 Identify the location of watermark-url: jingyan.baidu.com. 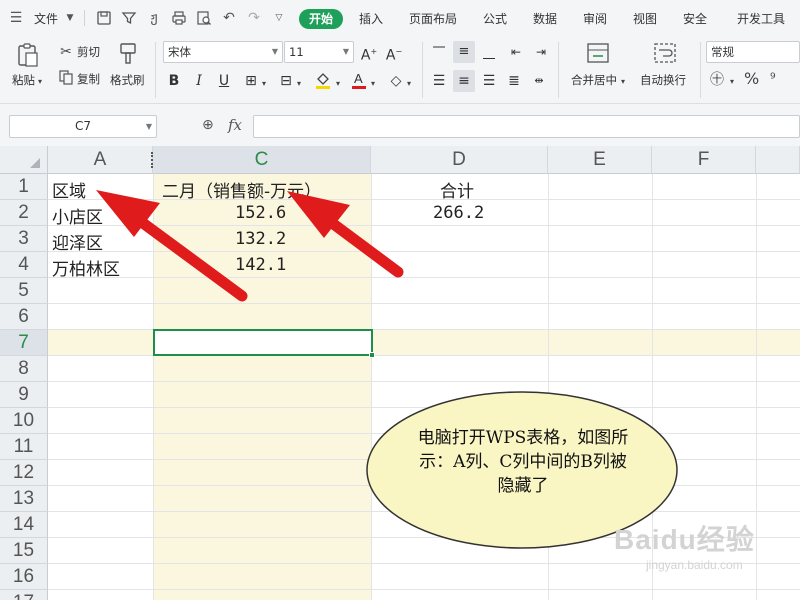
(694, 565).